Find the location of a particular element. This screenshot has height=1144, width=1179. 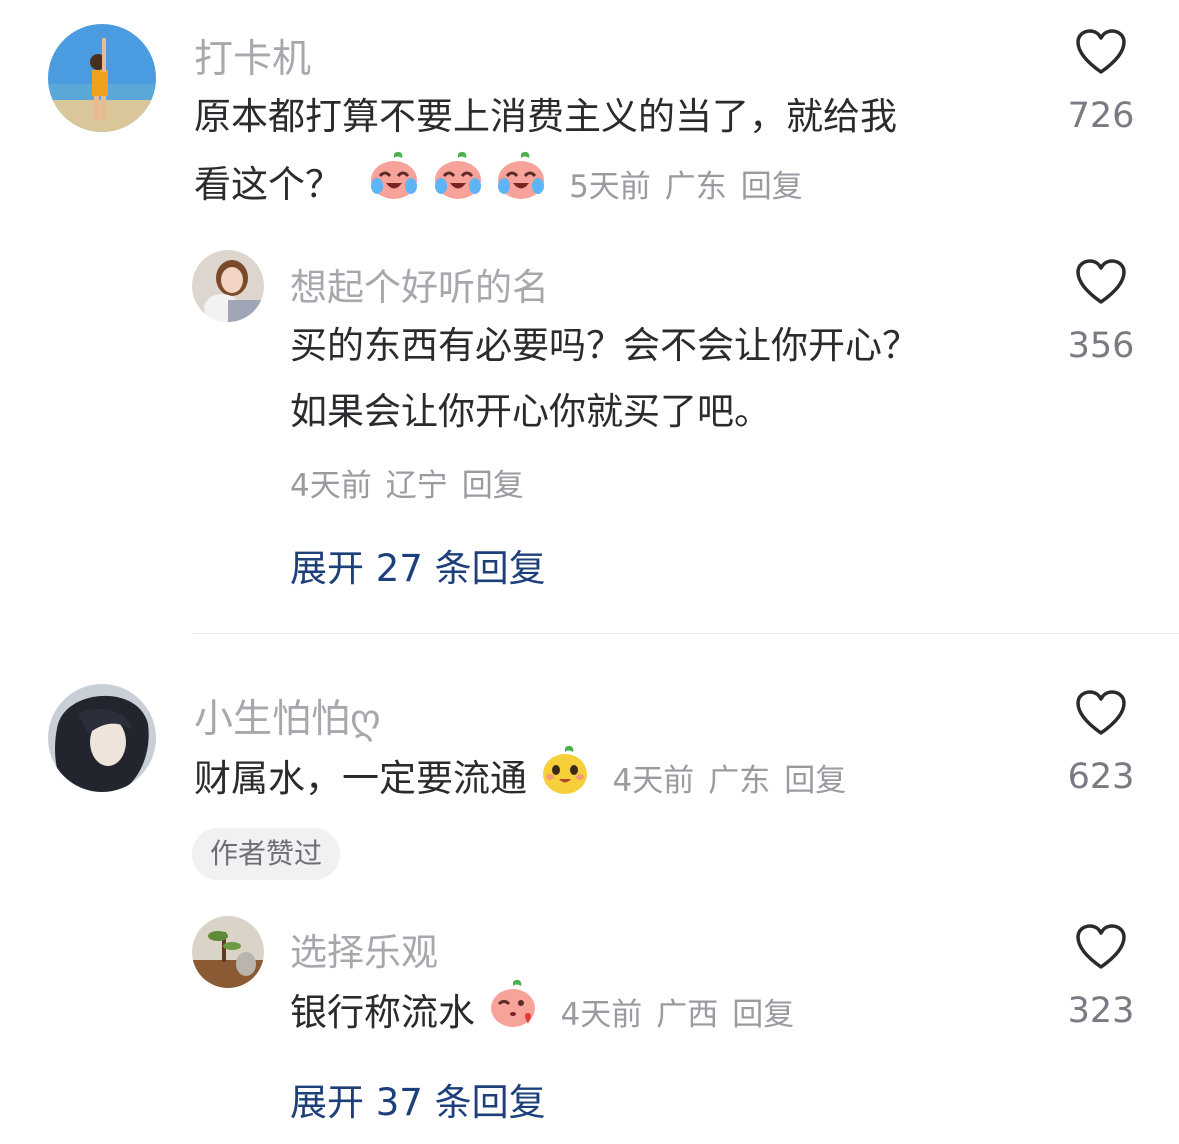

comment-text-line2: 看这个？ 5天前 广东 回复 is located at coordinates (505, 186).